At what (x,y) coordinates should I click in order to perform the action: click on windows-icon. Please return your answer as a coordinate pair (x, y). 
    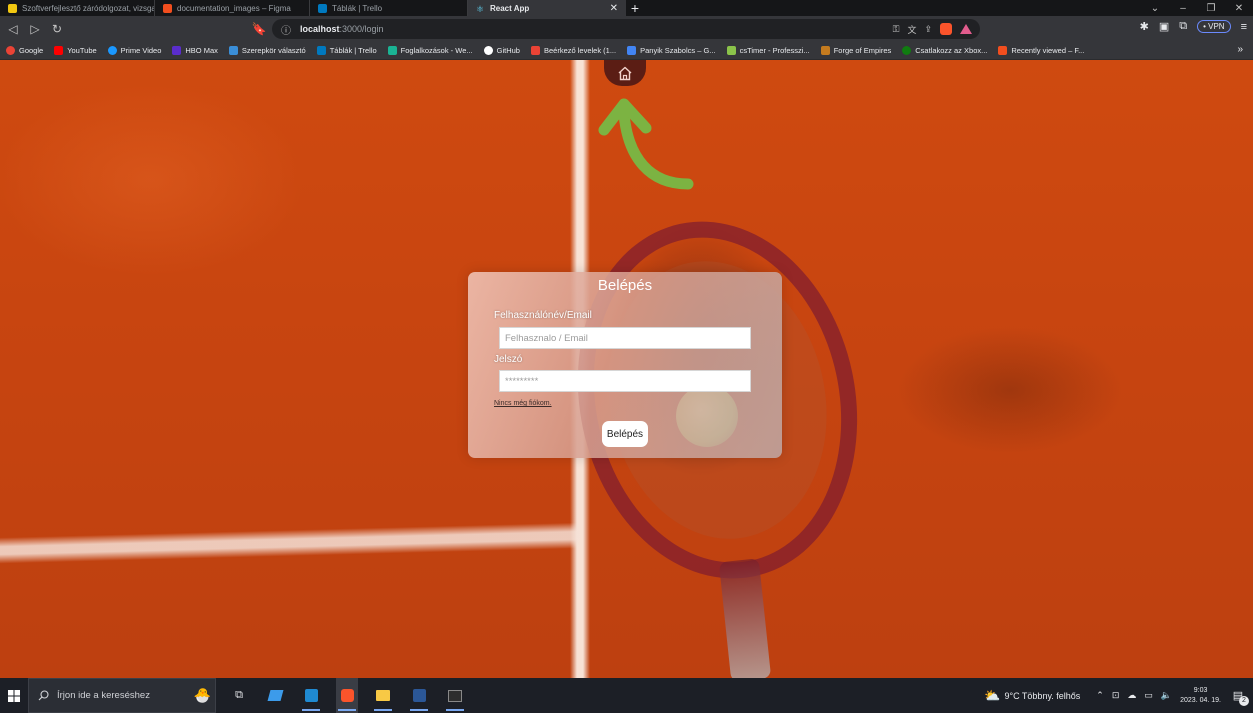
    Looking at the image, I should click on (14, 695).